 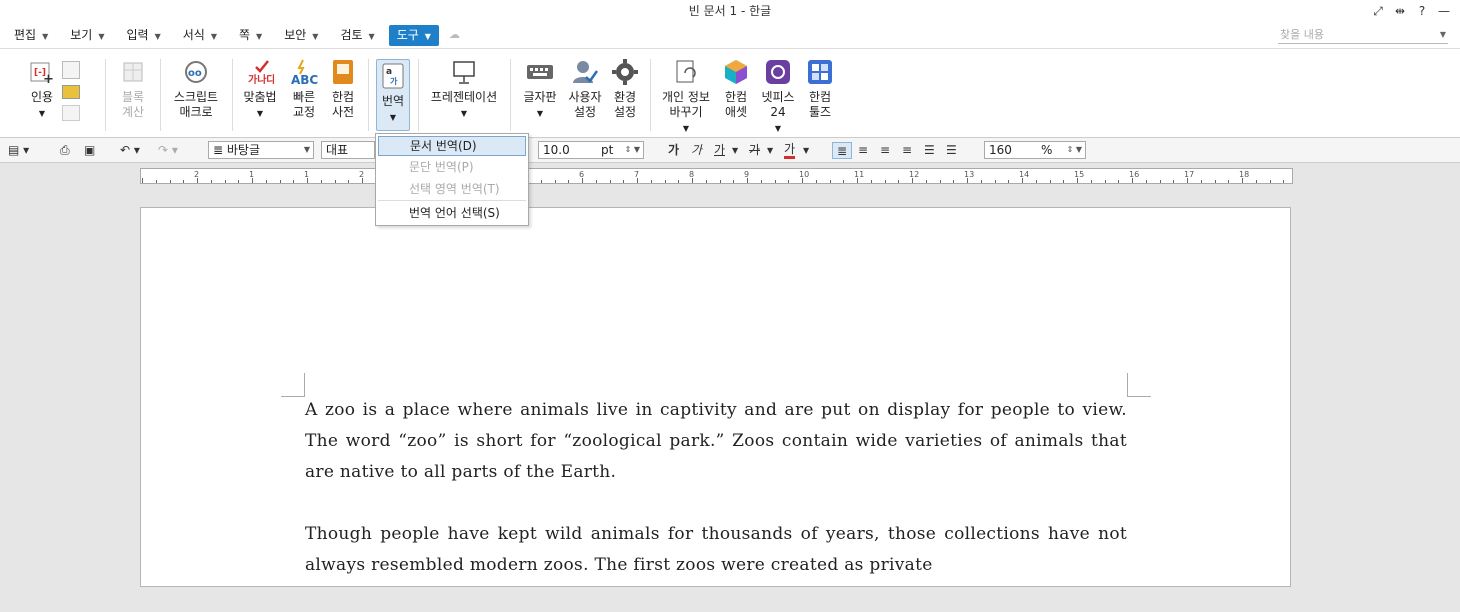 What do you see at coordinates (89, 150) in the screenshot?
I see `preview-icon: ▣` at bounding box center [89, 150].